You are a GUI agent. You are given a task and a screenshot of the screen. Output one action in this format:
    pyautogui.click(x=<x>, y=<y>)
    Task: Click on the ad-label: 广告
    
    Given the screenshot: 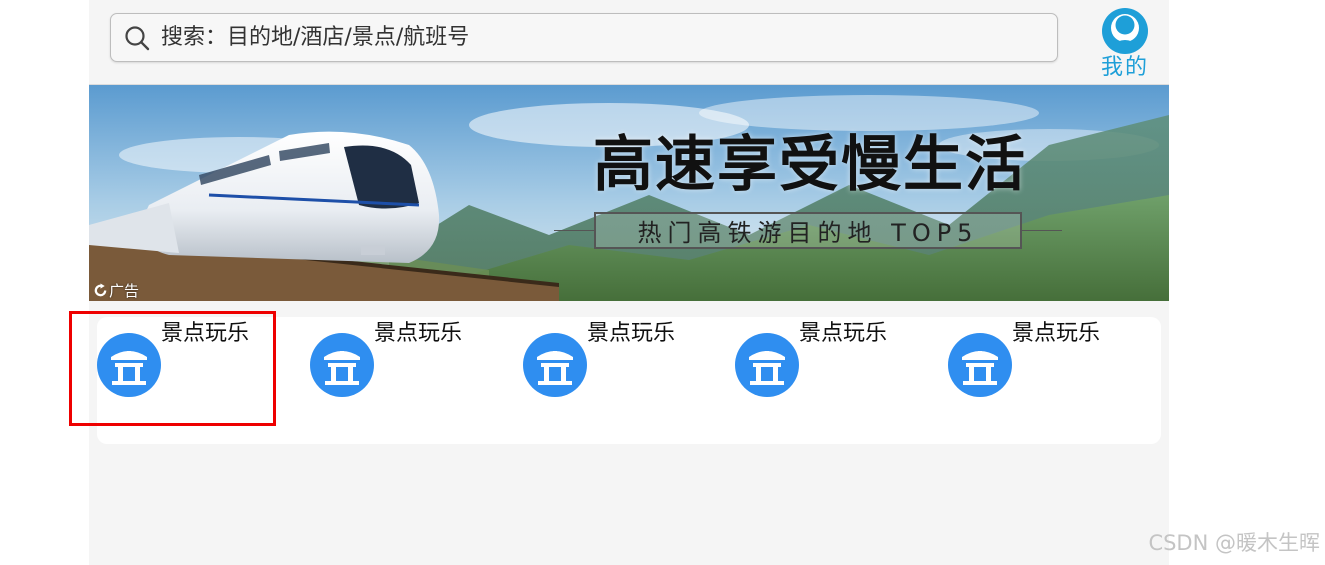 What is the action you would take?
    pyautogui.click(x=124, y=290)
    